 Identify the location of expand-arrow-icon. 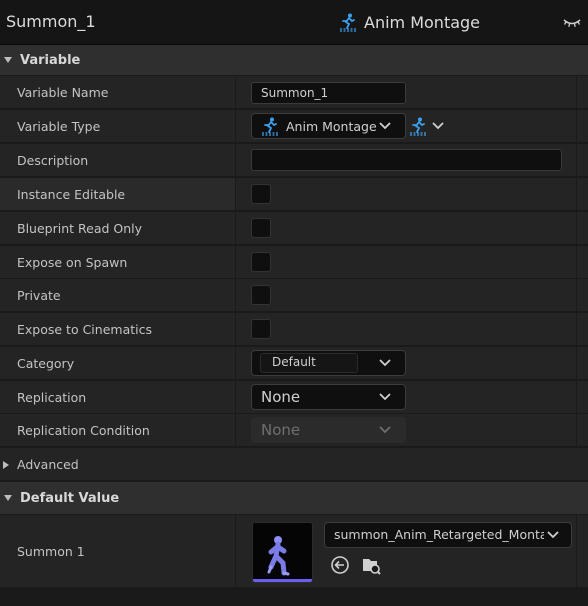
(6, 465).